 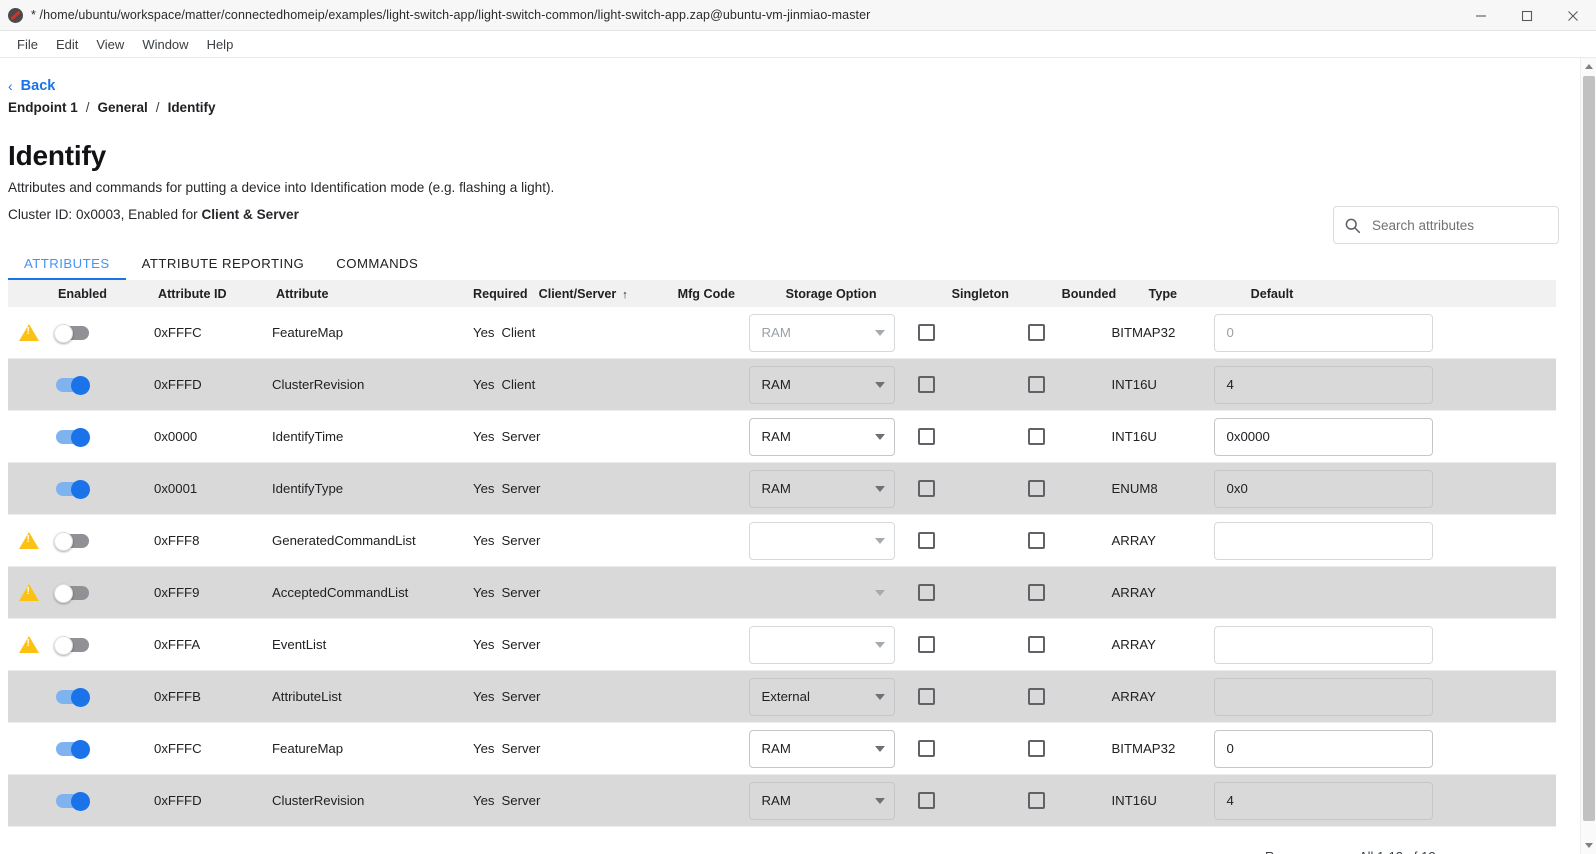 I want to click on close-button, so click(x=1573, y=15).